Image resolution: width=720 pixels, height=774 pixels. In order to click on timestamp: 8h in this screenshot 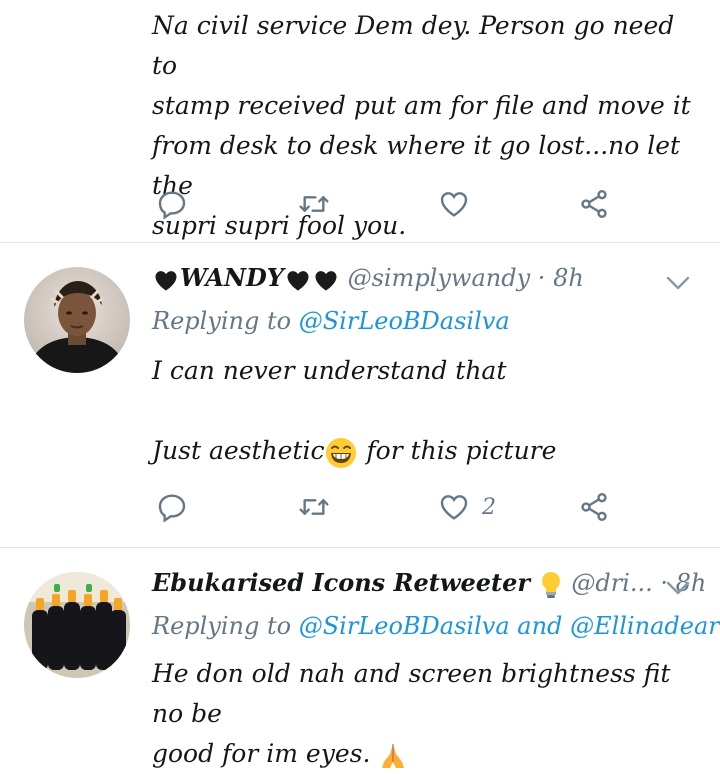, I will do `click(568, 278)`.